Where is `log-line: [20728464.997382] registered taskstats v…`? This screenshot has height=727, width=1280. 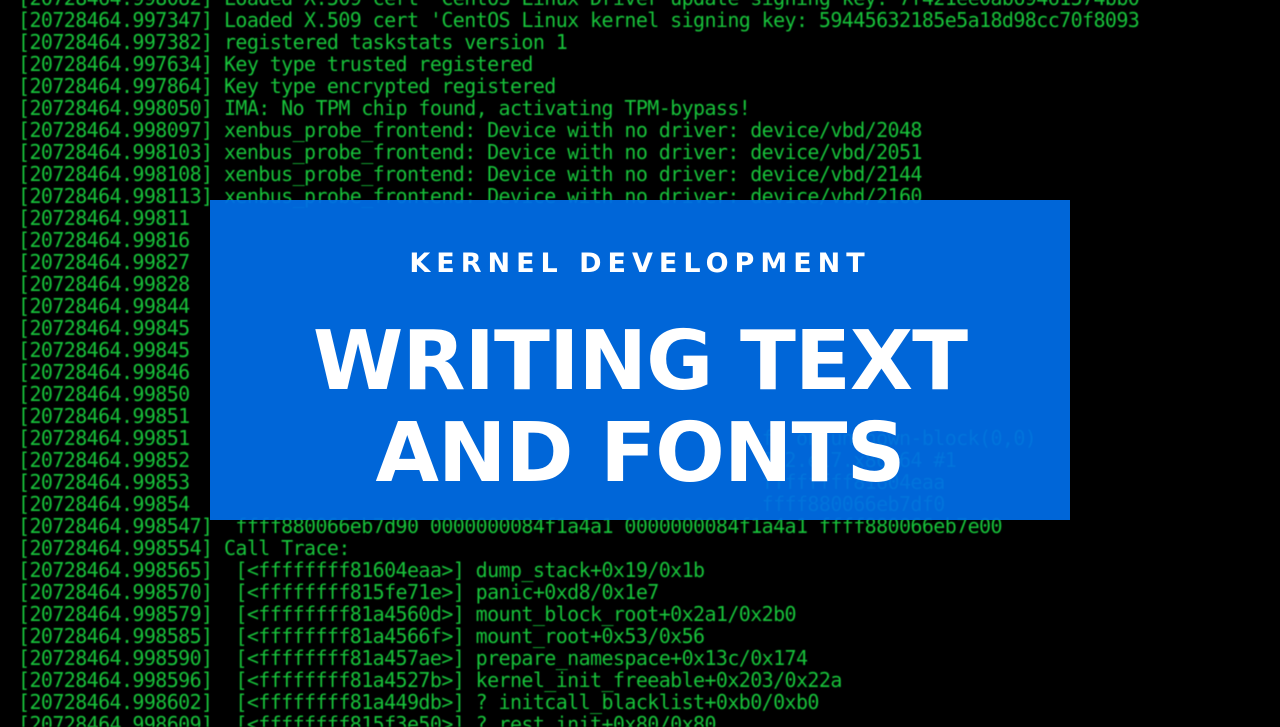
log-line: [20728464.997382] registered taskstats v… is located at coordinates (293, 42).